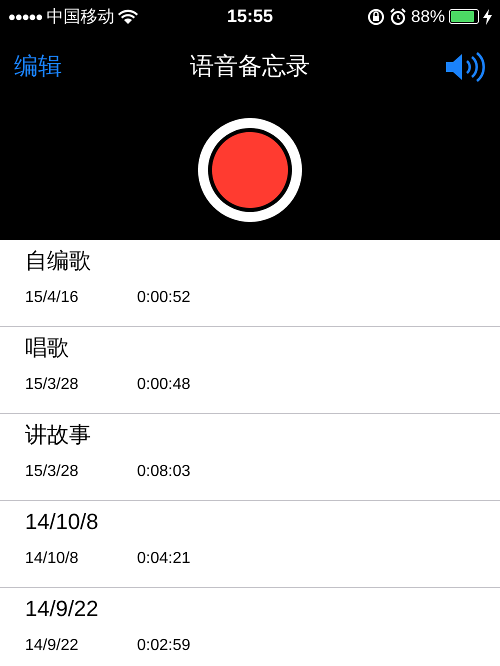  I want to click on memo-date: 14/10/8, so click(52, 559).